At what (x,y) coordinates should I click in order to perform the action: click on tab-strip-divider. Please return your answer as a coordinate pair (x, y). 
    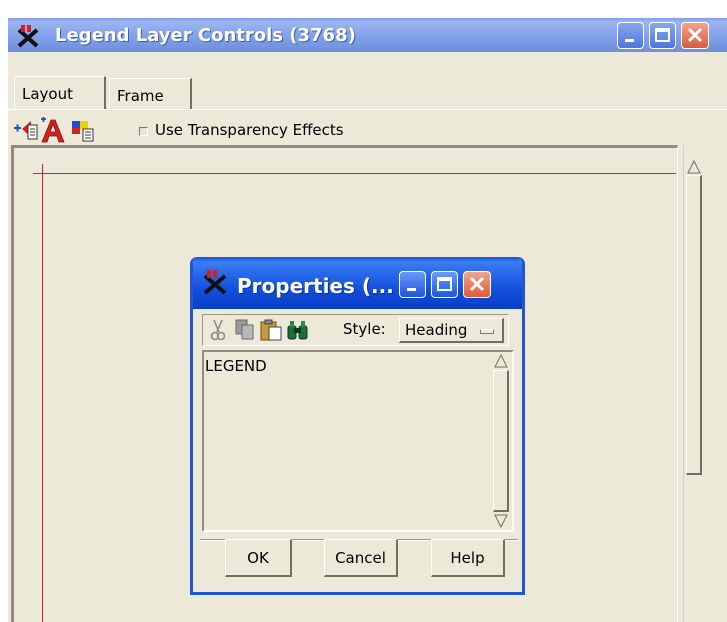
    Looking at the image, I should click on (367, 109).